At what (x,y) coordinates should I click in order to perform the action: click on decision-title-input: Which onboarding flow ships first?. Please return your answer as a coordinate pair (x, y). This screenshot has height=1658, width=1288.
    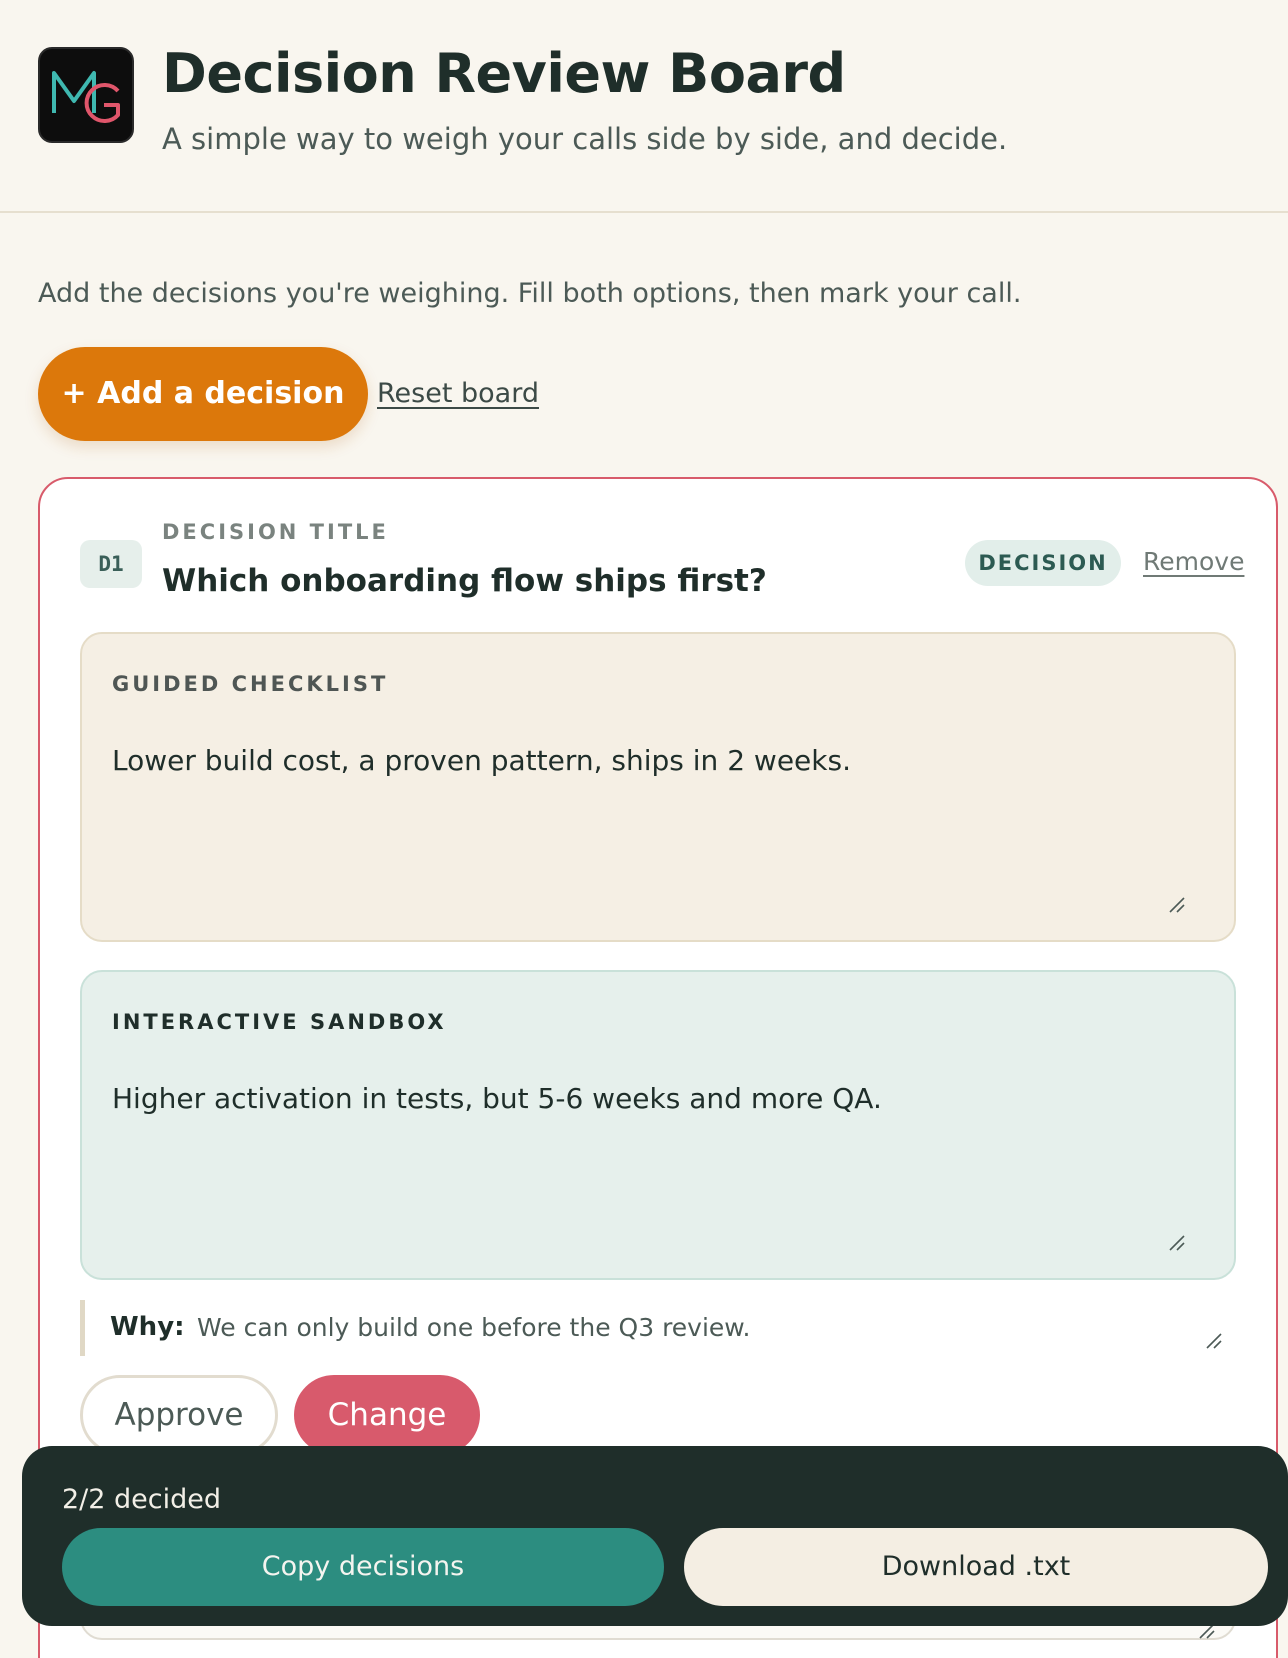
    Looking at the image, I should click on (464, 581).